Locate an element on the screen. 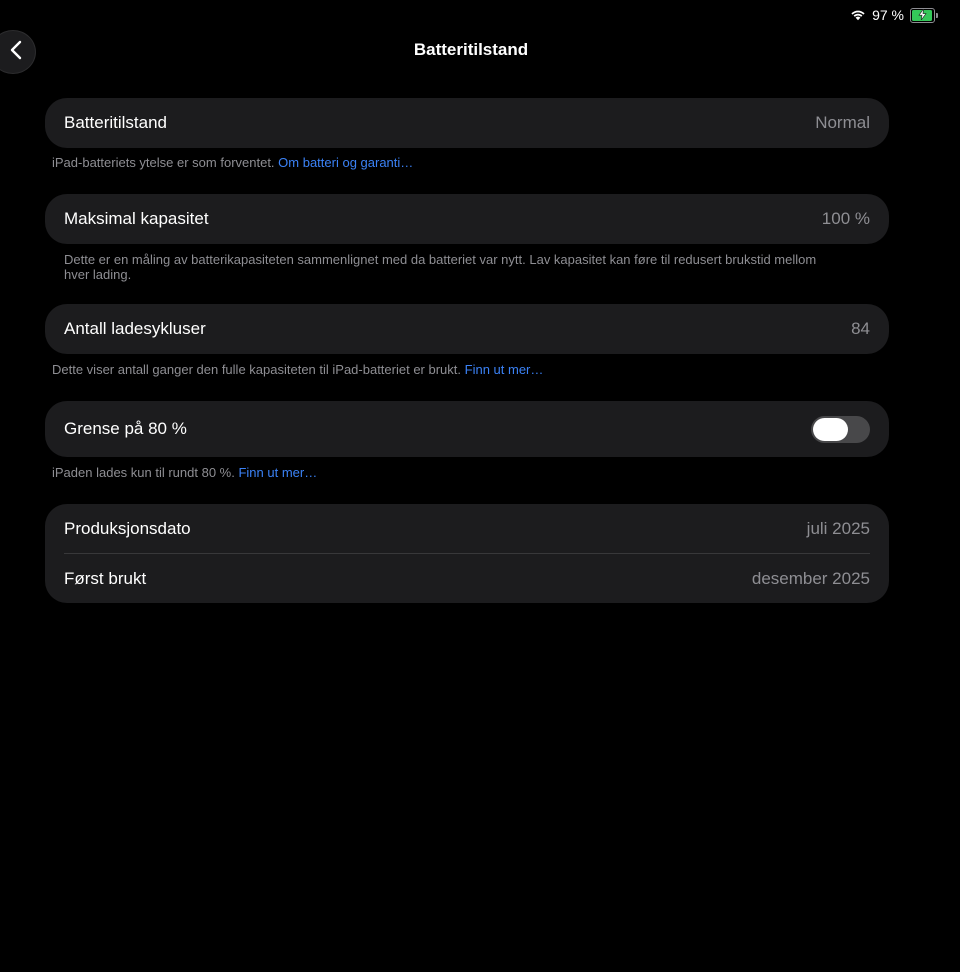 The image size is (960, 972). charge-limit-card: Grense på 80 % is located at coordinates (467, 429).